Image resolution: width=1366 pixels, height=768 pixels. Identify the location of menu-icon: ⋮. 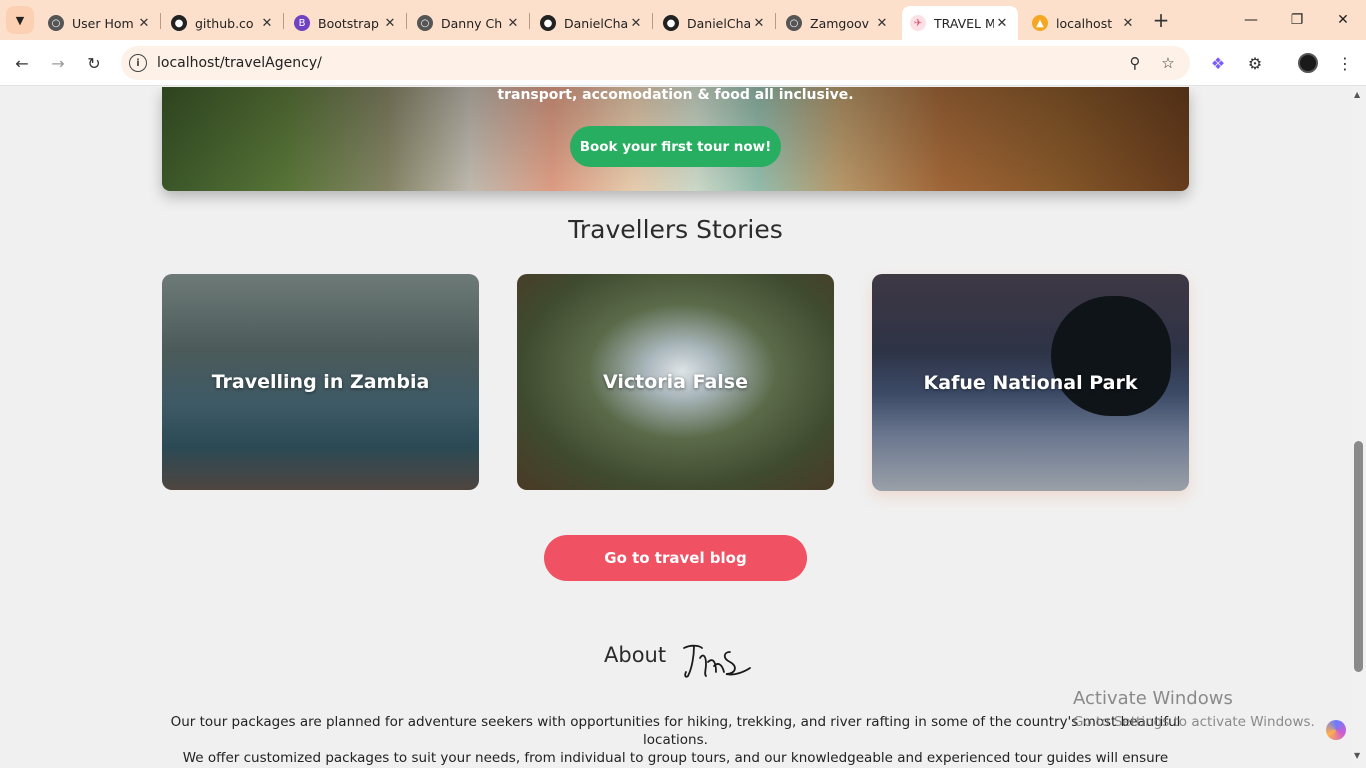
(1345, 63).